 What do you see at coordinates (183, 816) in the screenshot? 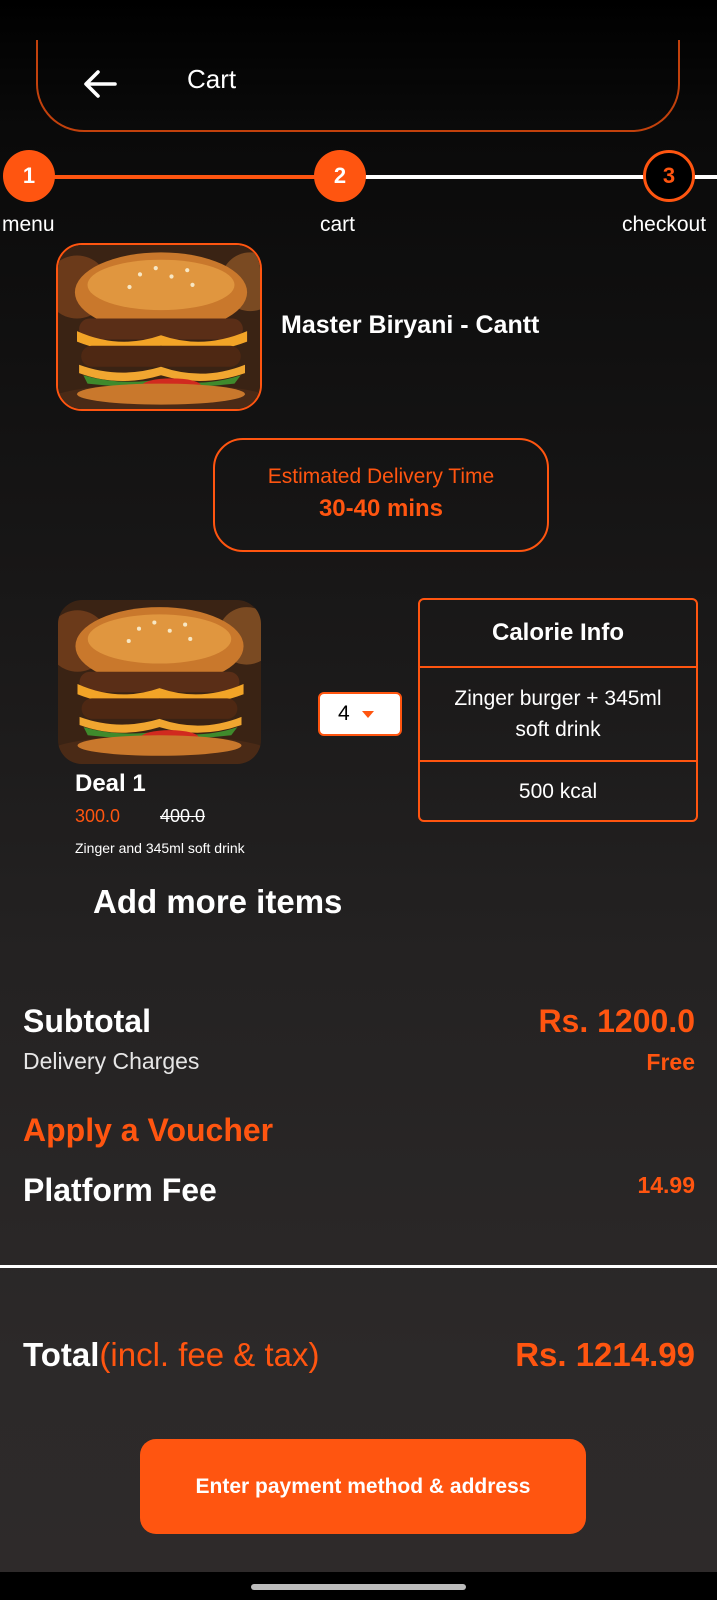
I see `cart-item-original-price: 400.0` at bounding box center [183, 816].